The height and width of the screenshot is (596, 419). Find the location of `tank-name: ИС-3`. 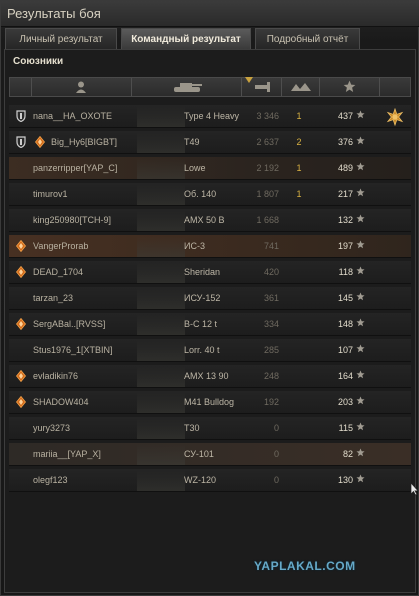

tank-name: ИС-3 is located at coordinates (194, 246).